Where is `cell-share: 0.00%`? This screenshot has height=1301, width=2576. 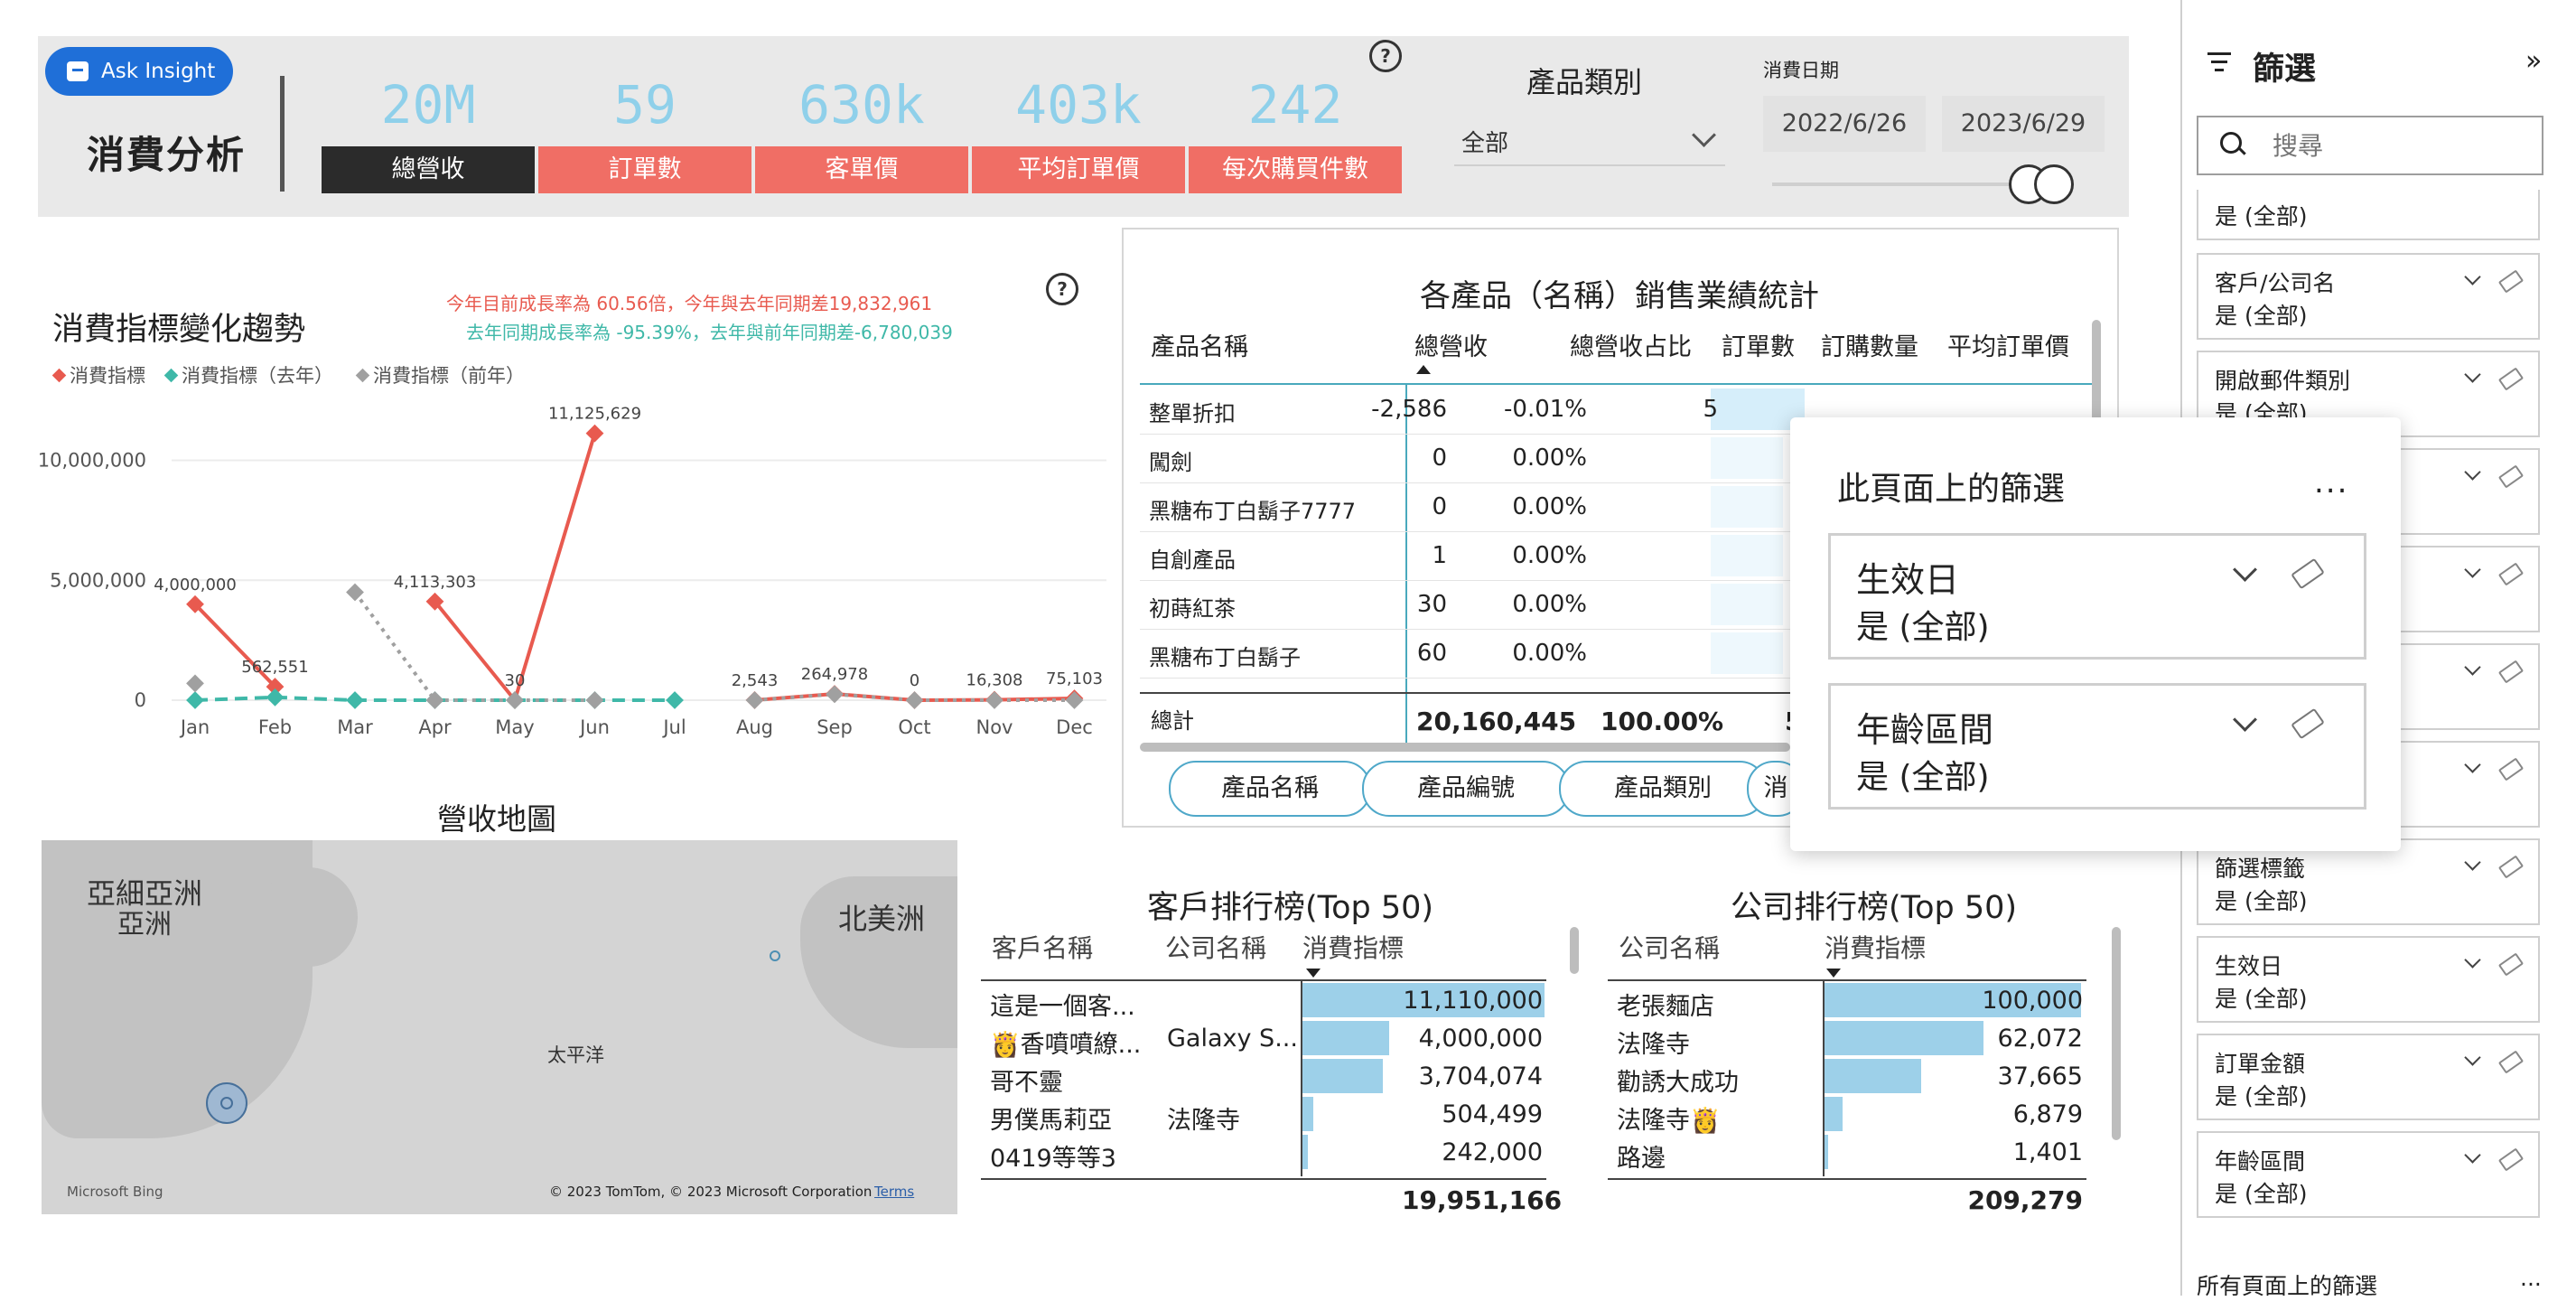
cell-share: 0.00% is located at coordinates (1550, 458).